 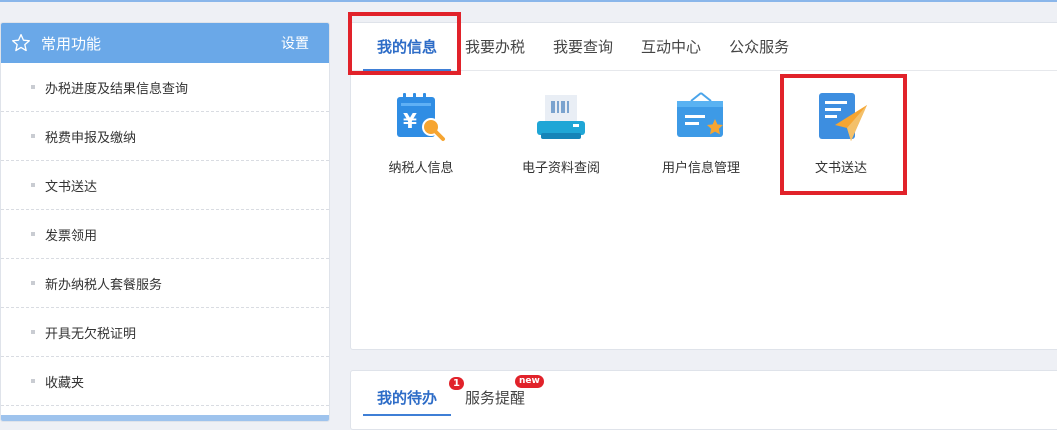 I want to click on tab-interaction-center: 互动中心, so click(x=671, y=46).